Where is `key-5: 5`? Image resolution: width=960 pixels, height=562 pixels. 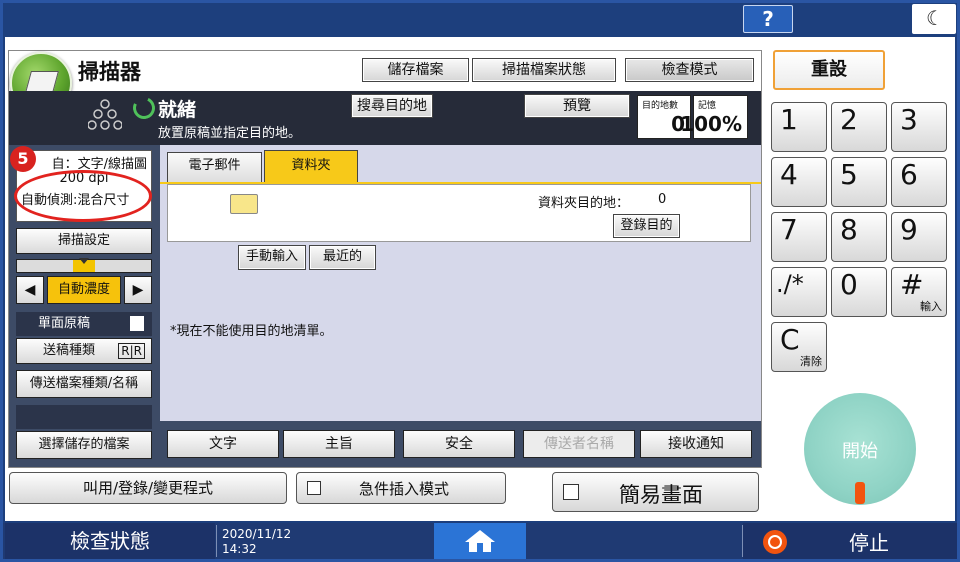 key-5: 5 is located at coordinates (859, 182).